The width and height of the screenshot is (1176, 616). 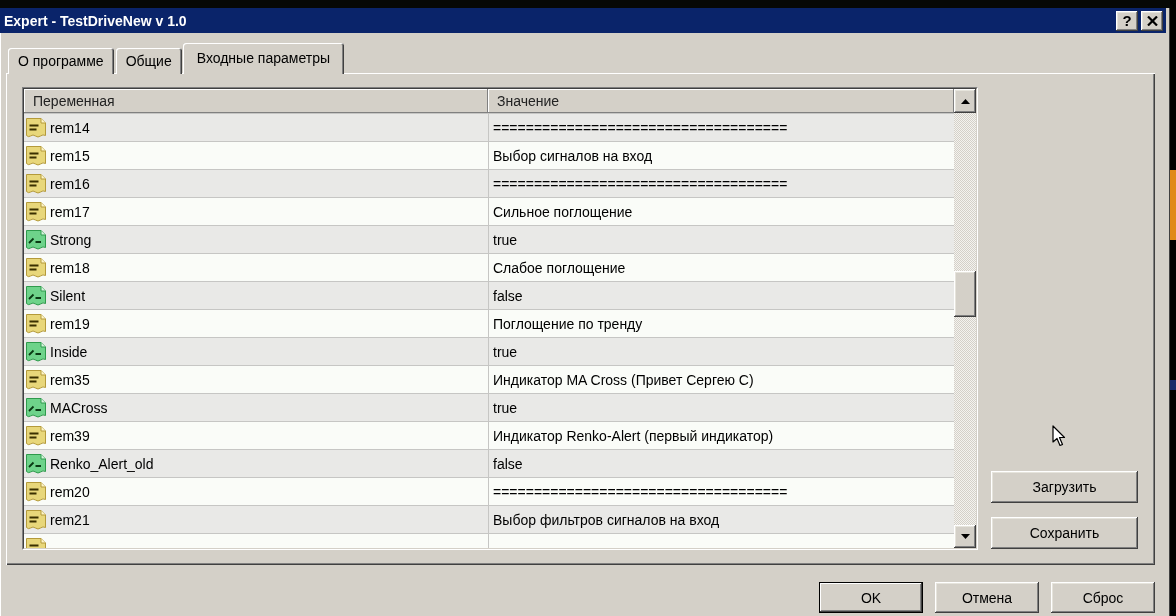 What do you see at coordinates (987, 597) in the screenshot?
I see `dialog-button: Отмена` at bounding box center [987, 597].